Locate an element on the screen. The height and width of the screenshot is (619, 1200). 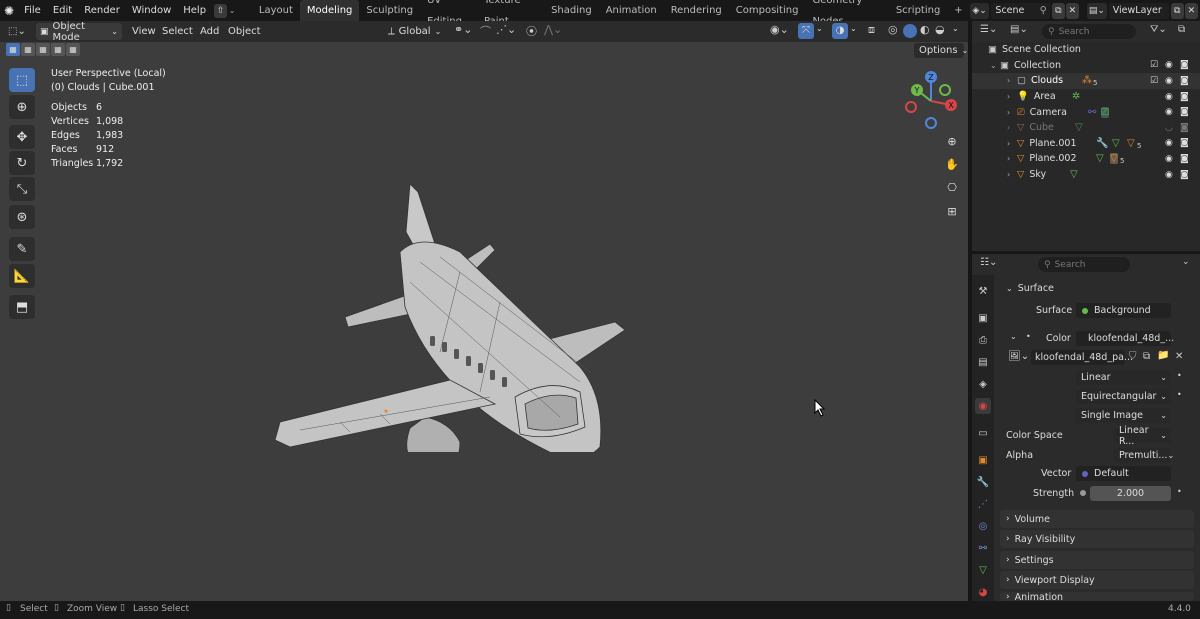
color-space-dropdown: Linear R... ⌄ is located at coordinates (1142, 436).